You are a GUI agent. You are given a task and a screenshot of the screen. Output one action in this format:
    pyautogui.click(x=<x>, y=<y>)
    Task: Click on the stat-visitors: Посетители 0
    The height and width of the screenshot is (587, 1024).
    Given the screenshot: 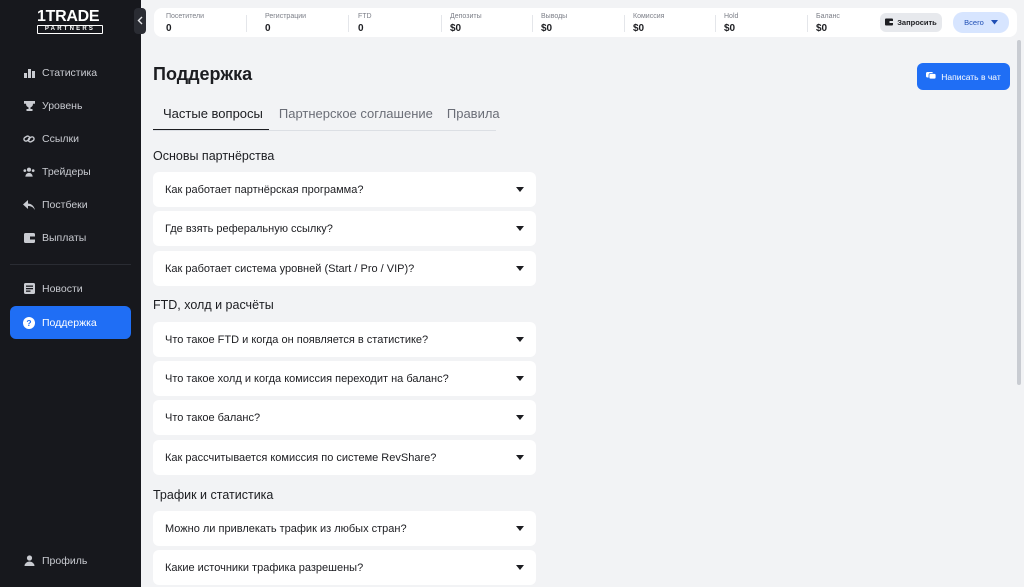 What is the action you would take?
    pyautogui.click(x=179, y=22)
    